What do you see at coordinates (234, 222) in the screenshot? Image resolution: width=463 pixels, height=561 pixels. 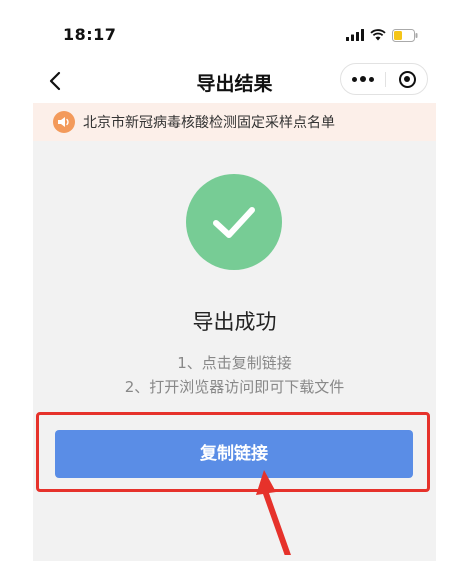 I see `checkmark-icon` at bounding box center [234, 222].